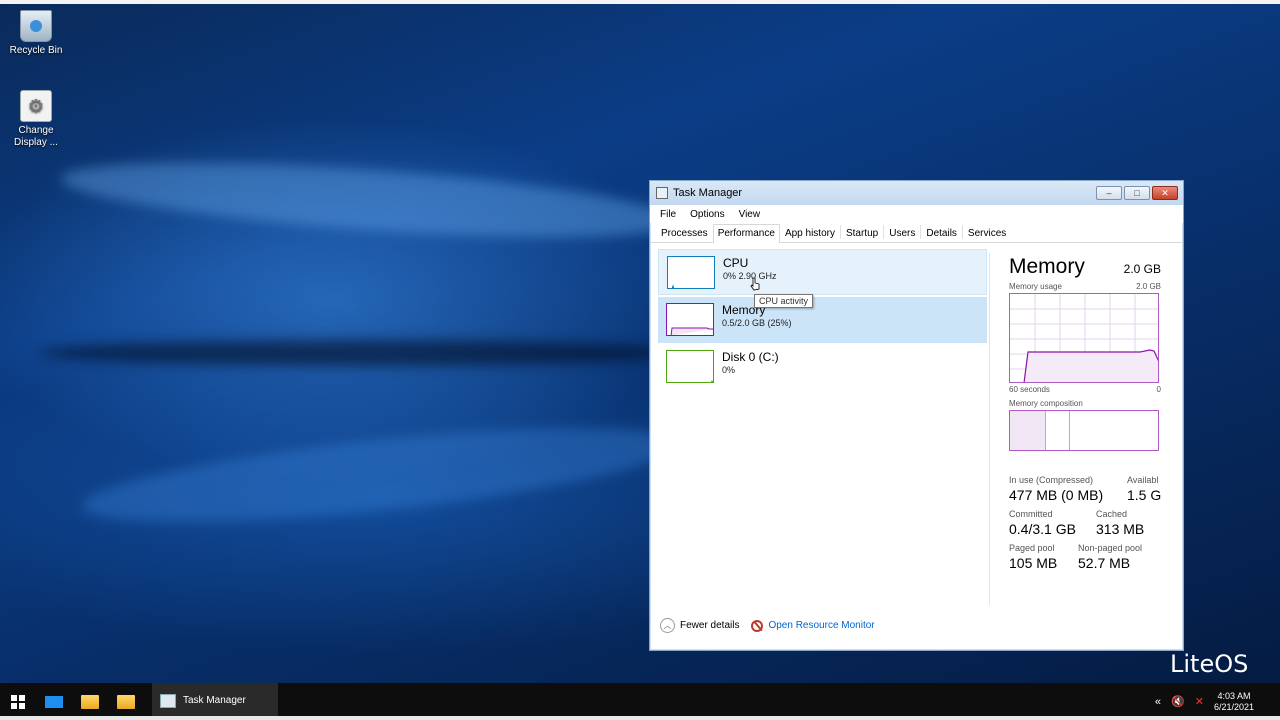 The height and width of the screenshot is (720, 1280). Describe the element at coordinates (707, 214) in the screenshot. I see `menu-options: Options` at that location.